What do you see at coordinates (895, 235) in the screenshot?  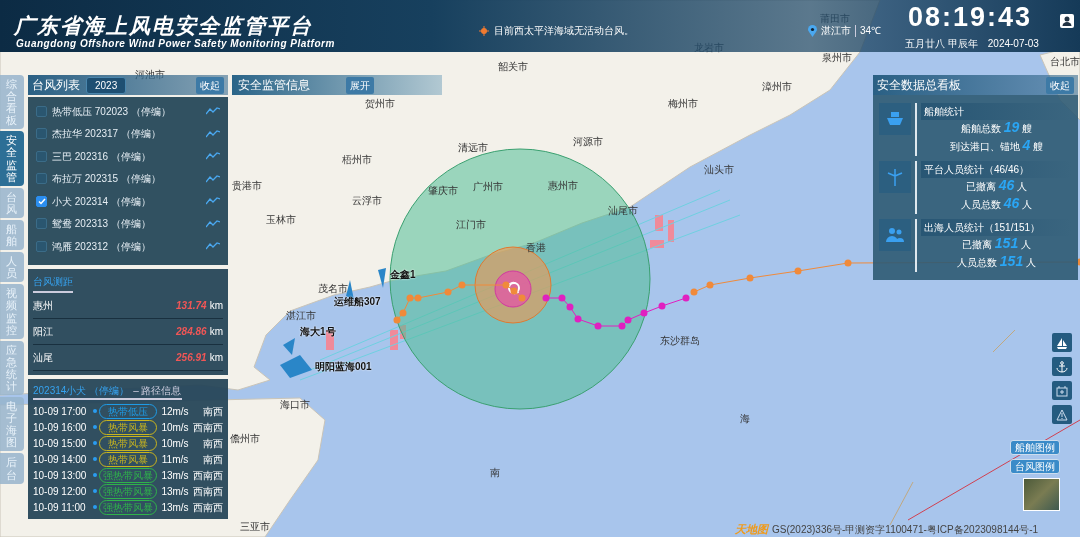 I see `people-icon` at bounding box center [895, 235].